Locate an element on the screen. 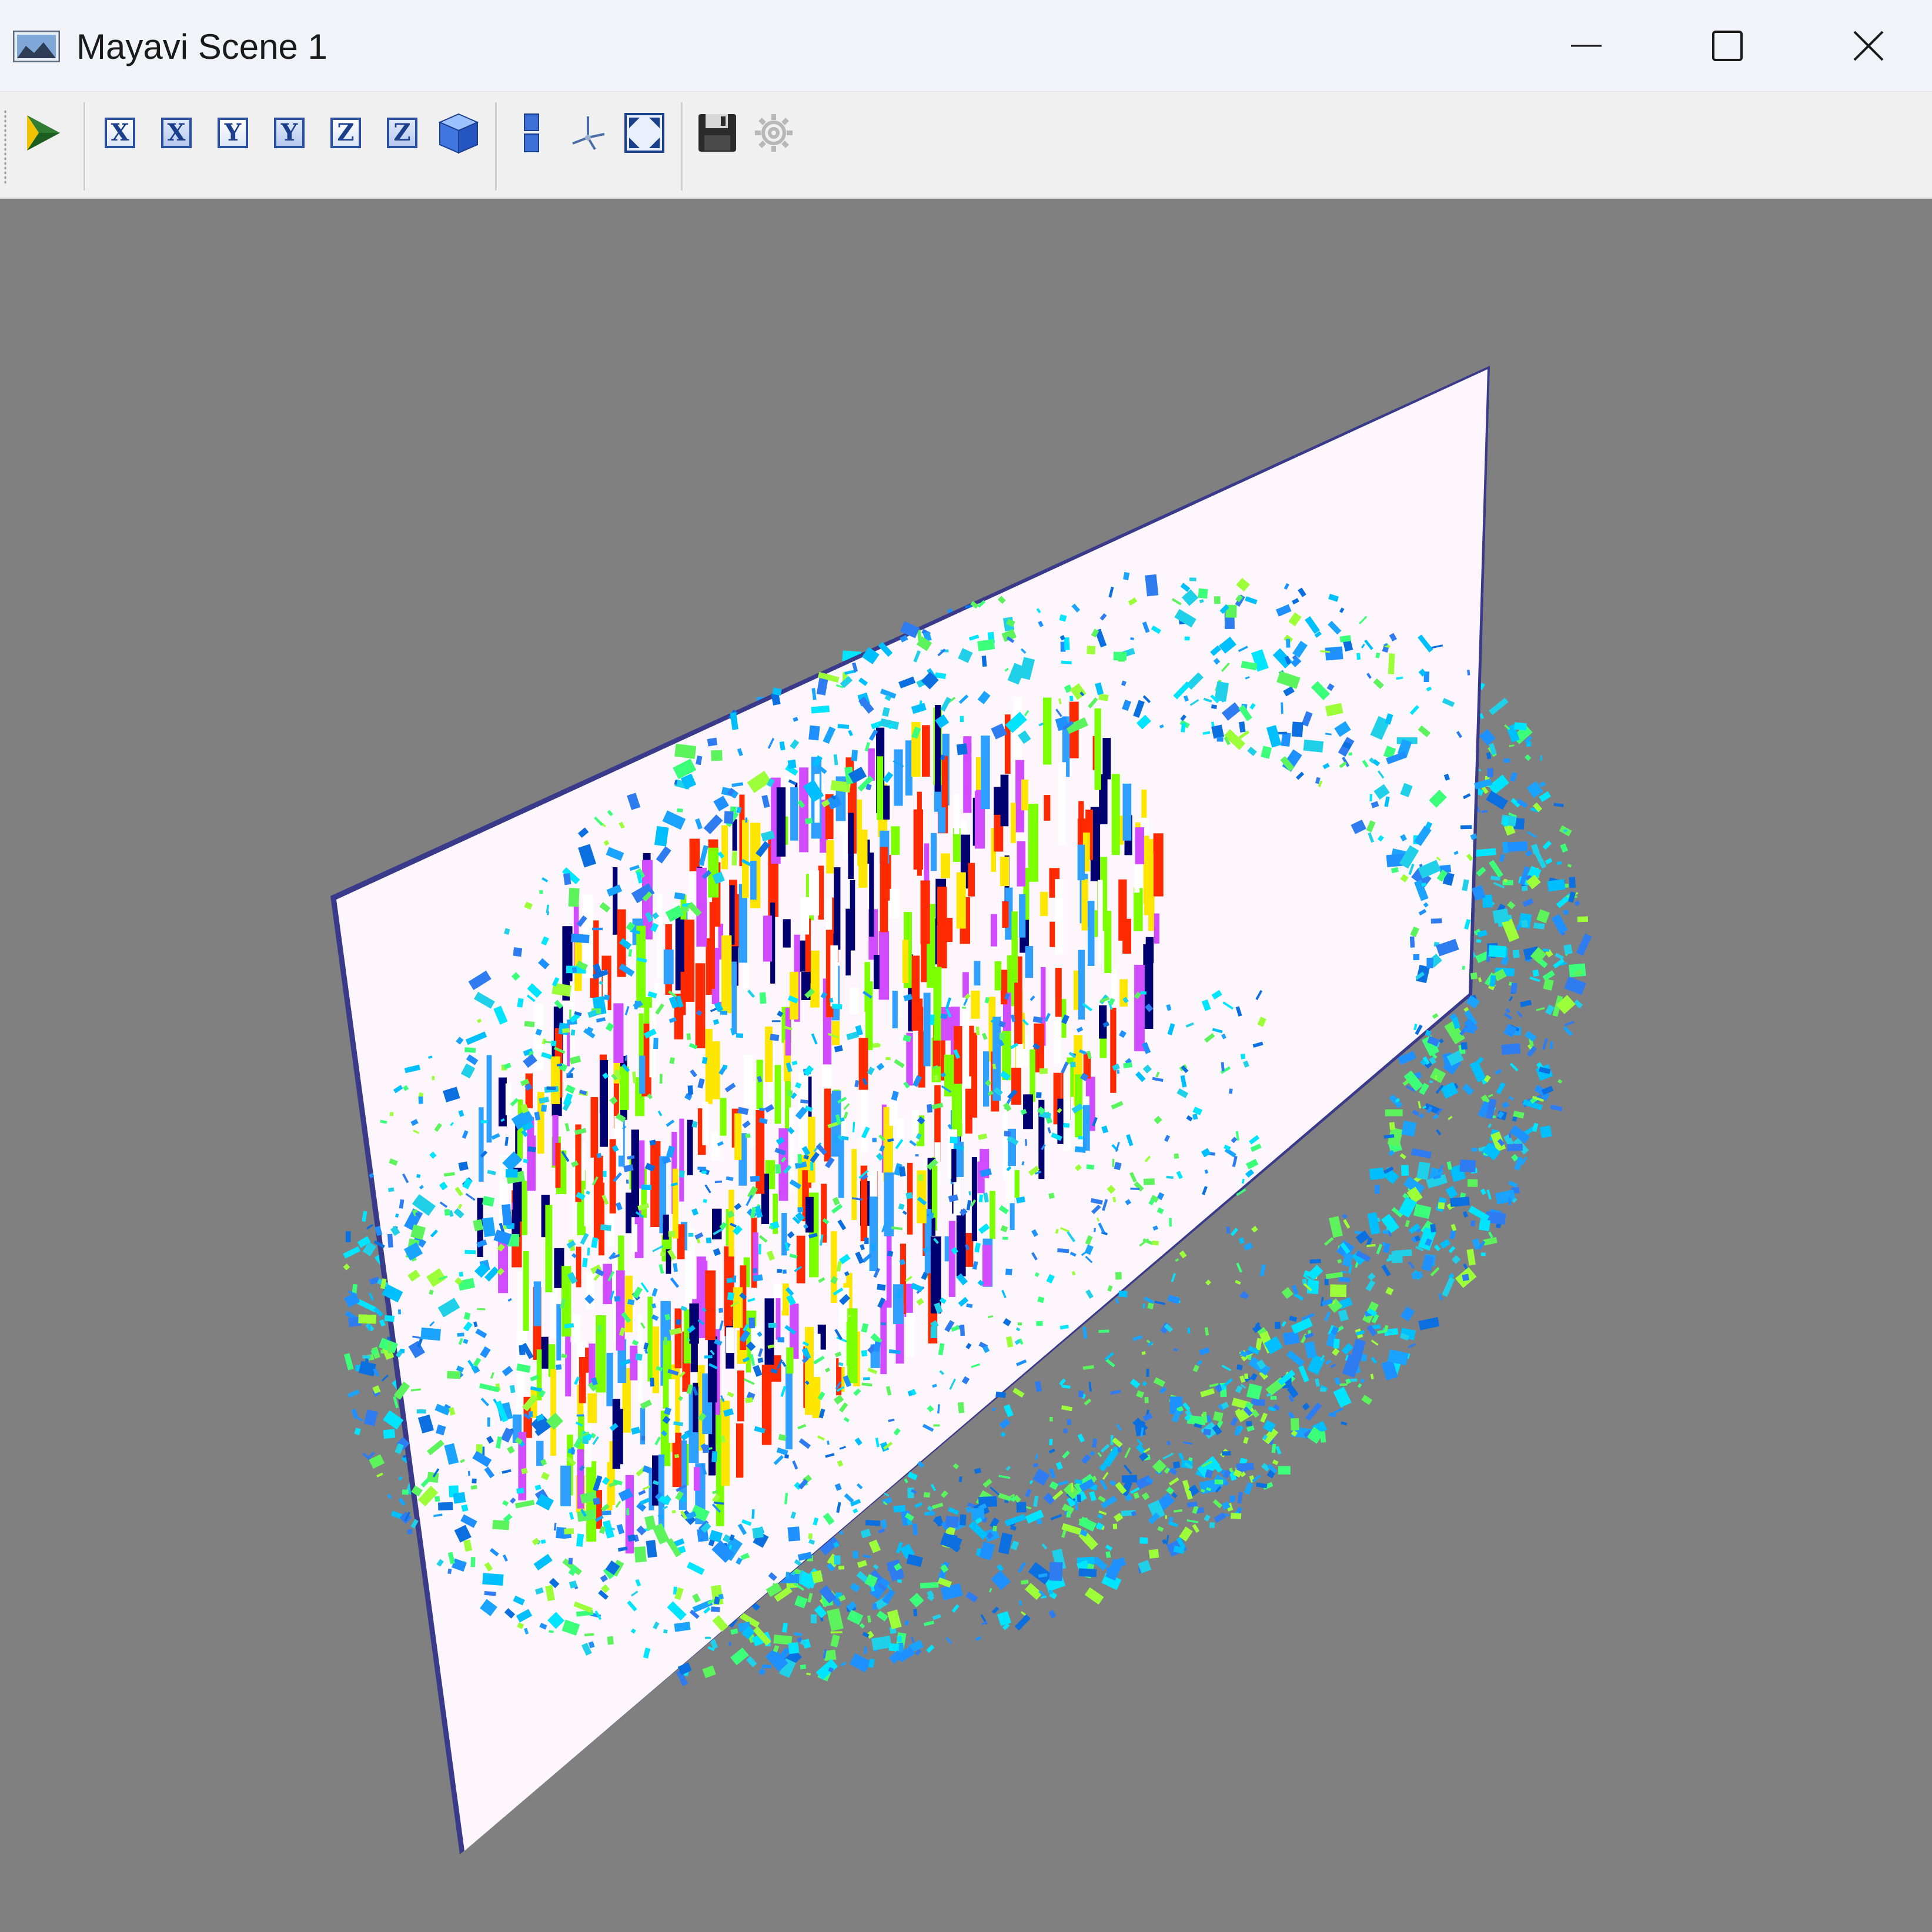 Image resolution: width=1932 pixels, height=1932 pixels. view-y-minus-button: Y is located at coordinates (289, 133).